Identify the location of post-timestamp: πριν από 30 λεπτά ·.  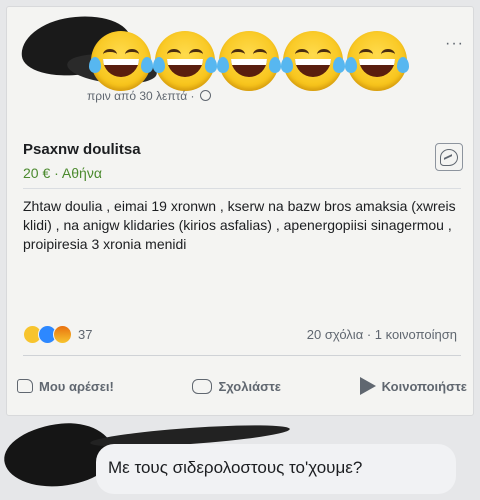
(149, 96).